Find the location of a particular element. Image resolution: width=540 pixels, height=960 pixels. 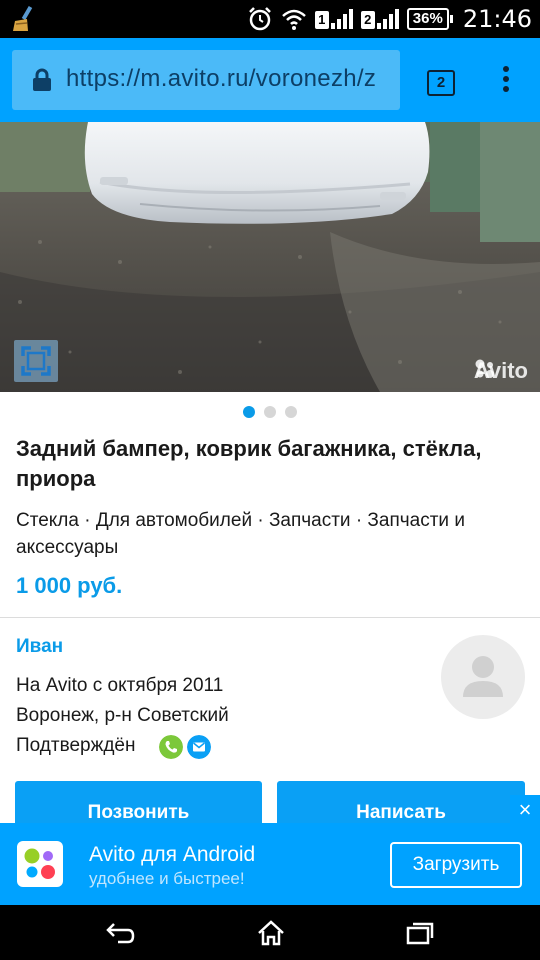

email-verified-icon is located at coordinates (199, 747).